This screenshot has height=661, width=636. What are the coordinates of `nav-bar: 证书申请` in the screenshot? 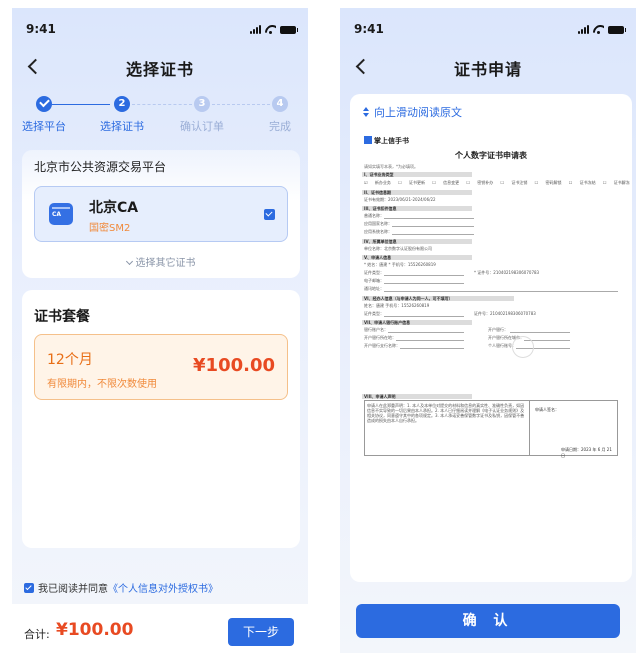 It's located at (488, 67).